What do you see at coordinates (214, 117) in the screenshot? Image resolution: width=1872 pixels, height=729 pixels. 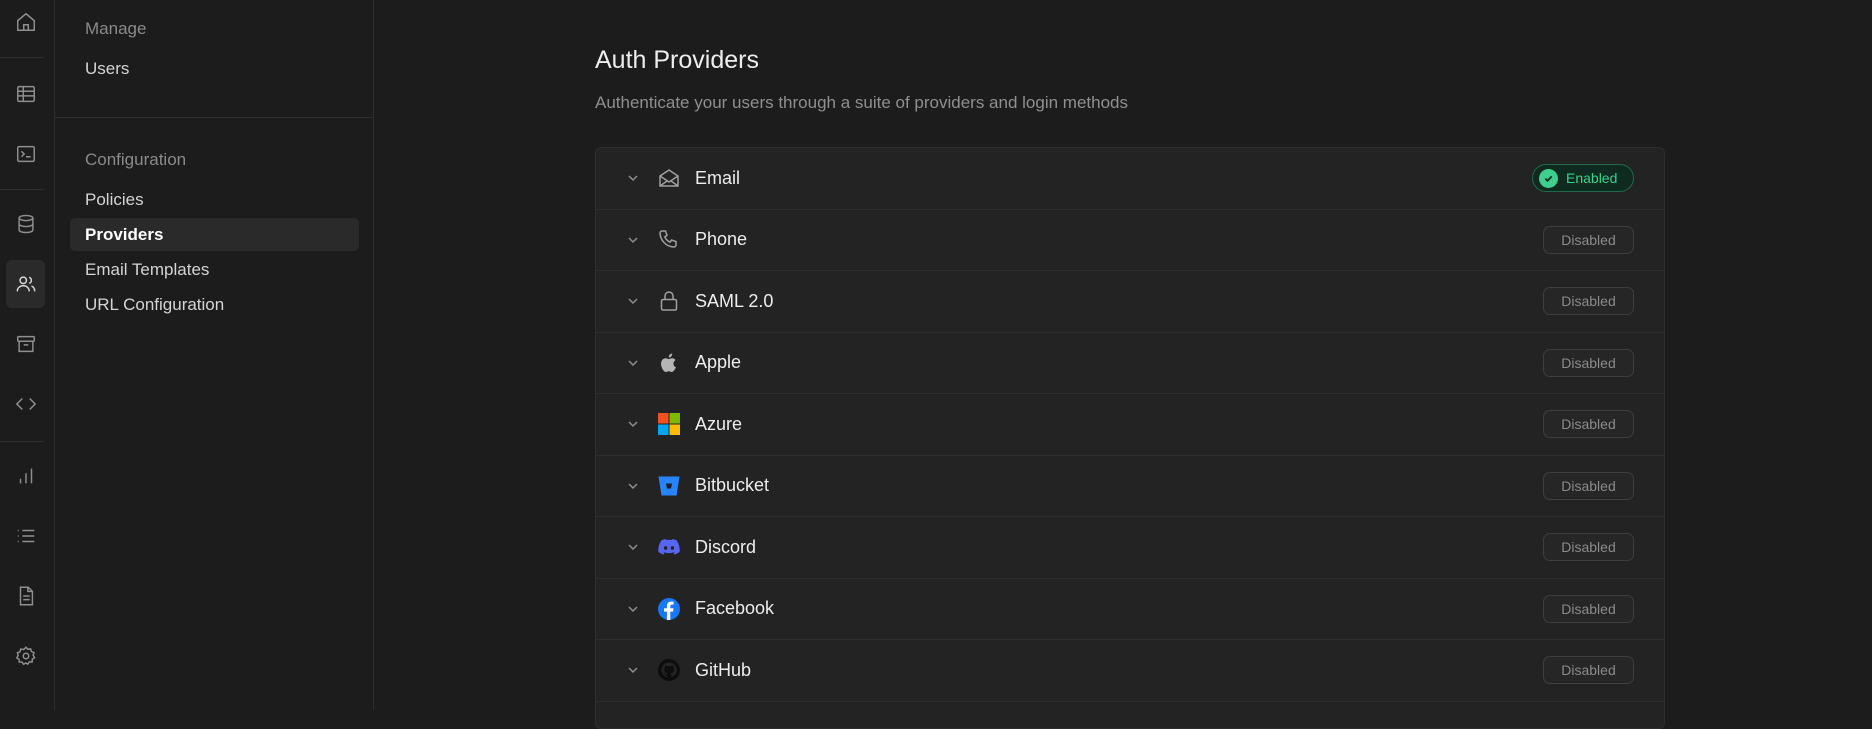 I see `menu-divider` at bounding box center [214, 117].